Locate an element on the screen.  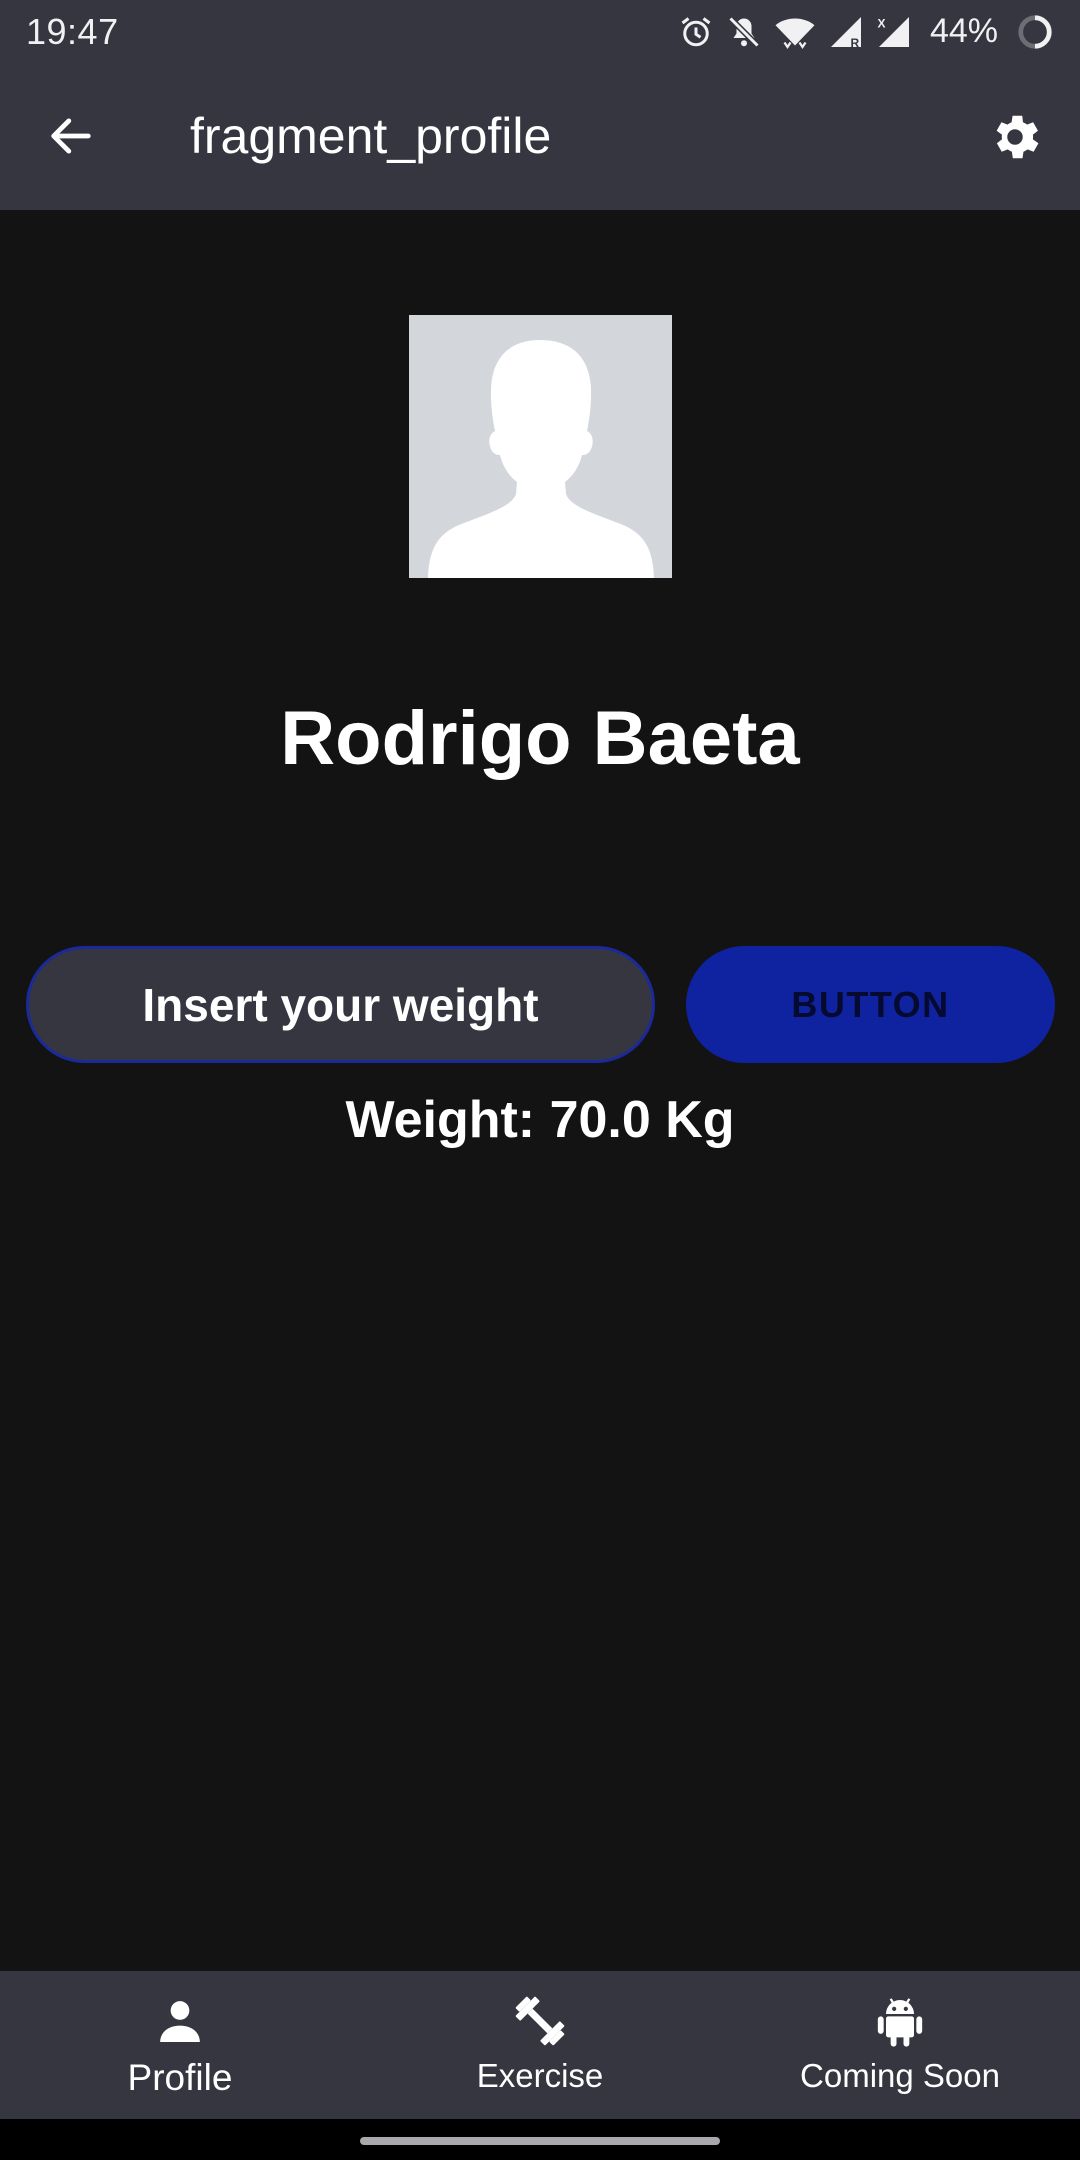
nav-item-profile: Profile is located at coordinates (180, 2045).